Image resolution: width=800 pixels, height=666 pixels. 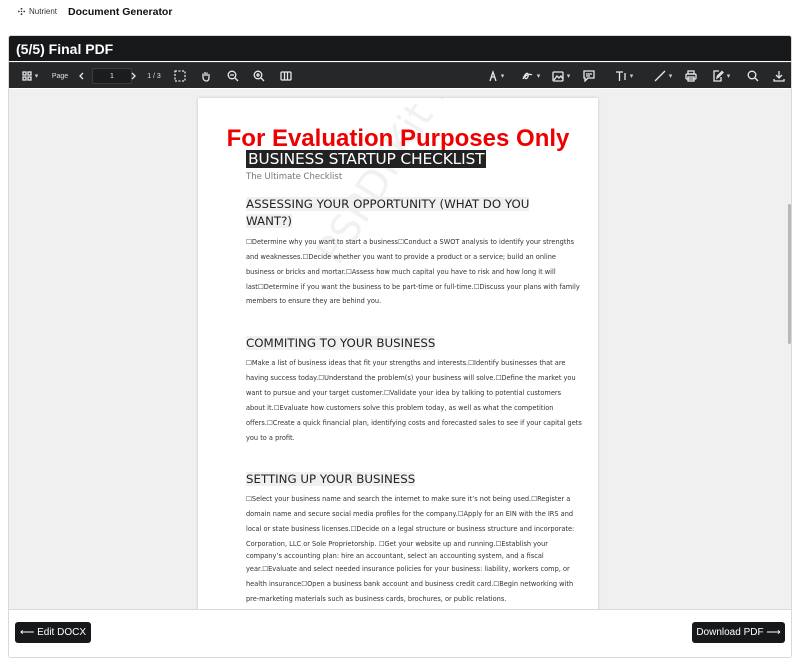 I want to click on ink-annotation-button: ▾, so click(x=496, y=76).